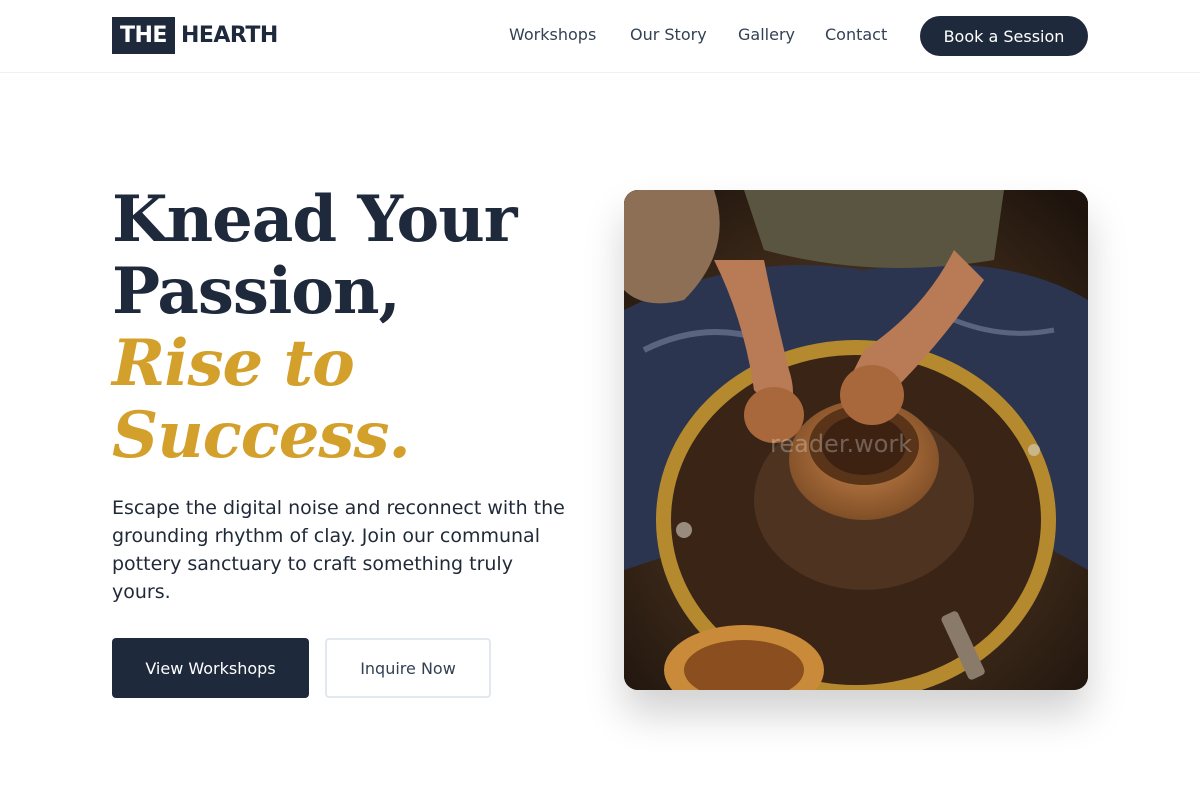 This screenshot has height=800, width=1200. What do you see at coordinates (408, 668) in the screenshot?
I see `inquire-now-button: Inquire Now` at bounding box center [408, 668].